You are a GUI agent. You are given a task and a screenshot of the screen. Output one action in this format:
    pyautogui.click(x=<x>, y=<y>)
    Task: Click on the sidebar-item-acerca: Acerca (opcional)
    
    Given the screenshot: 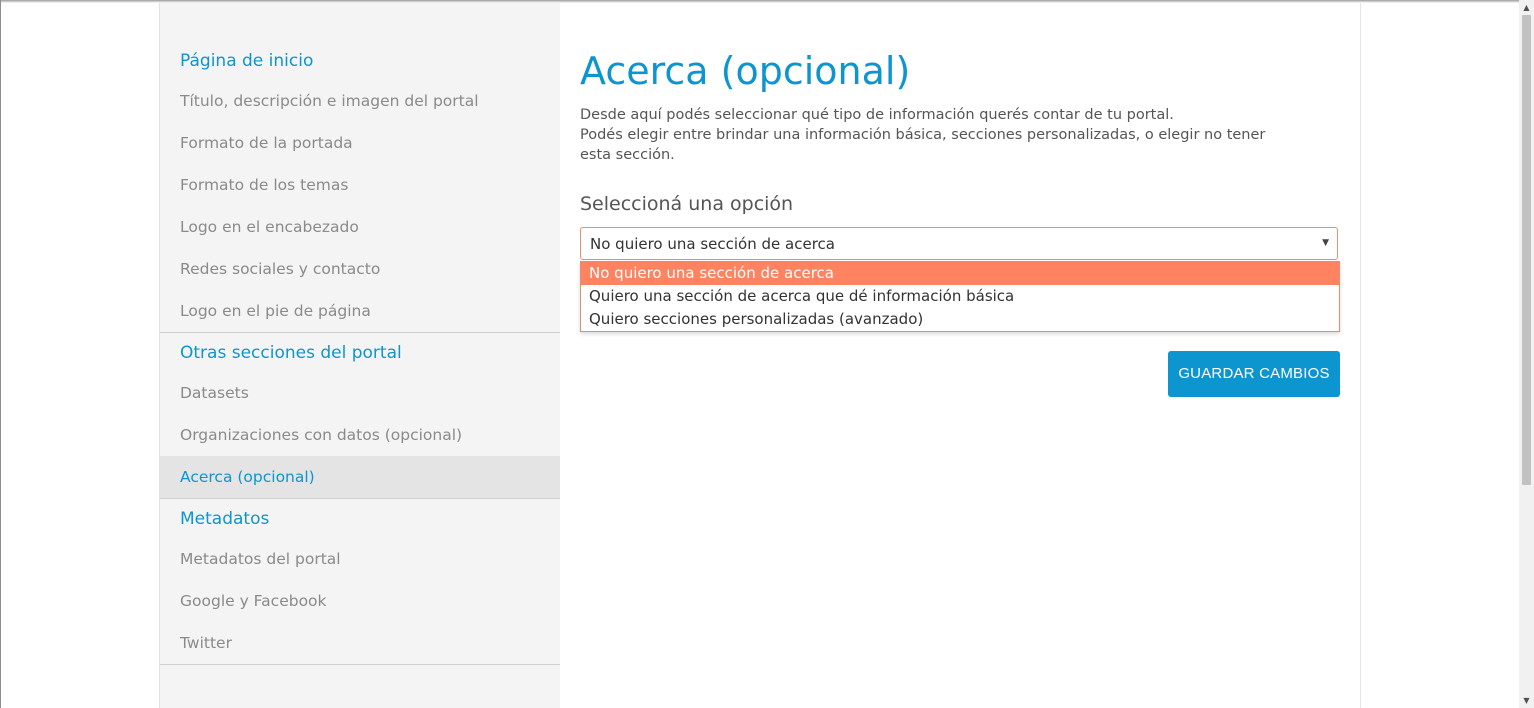 What is the action you would take?
    pyautogui.click(x=360, y=477)
    